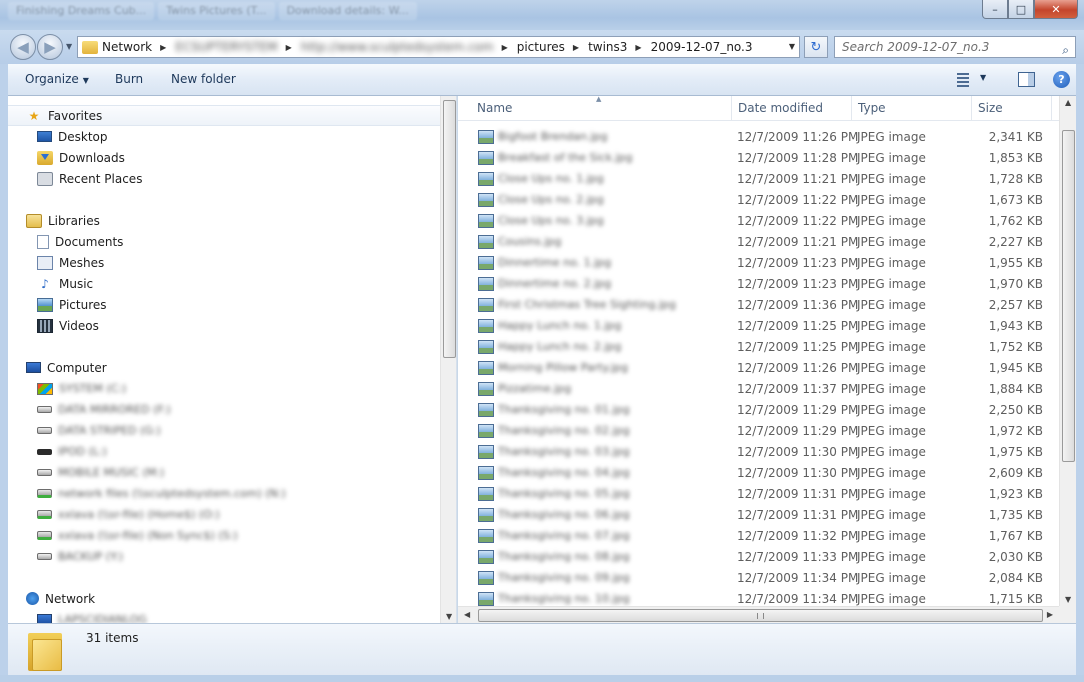 This screenshot has height=682, width=1084. I want to click on recent-pages-dropdown: ▼, so click(69, 46).